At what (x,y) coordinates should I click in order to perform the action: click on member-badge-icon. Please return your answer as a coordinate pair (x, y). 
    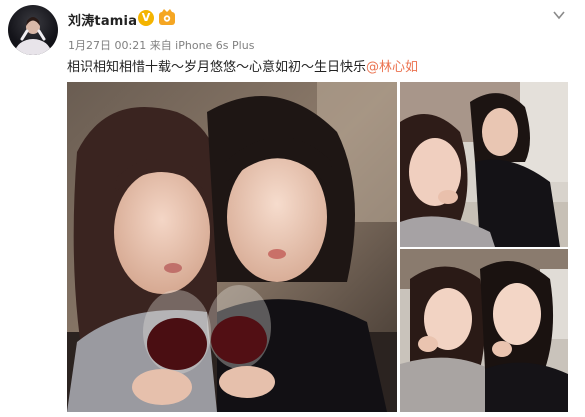
    Looking at the image, I should click on (167, 17).